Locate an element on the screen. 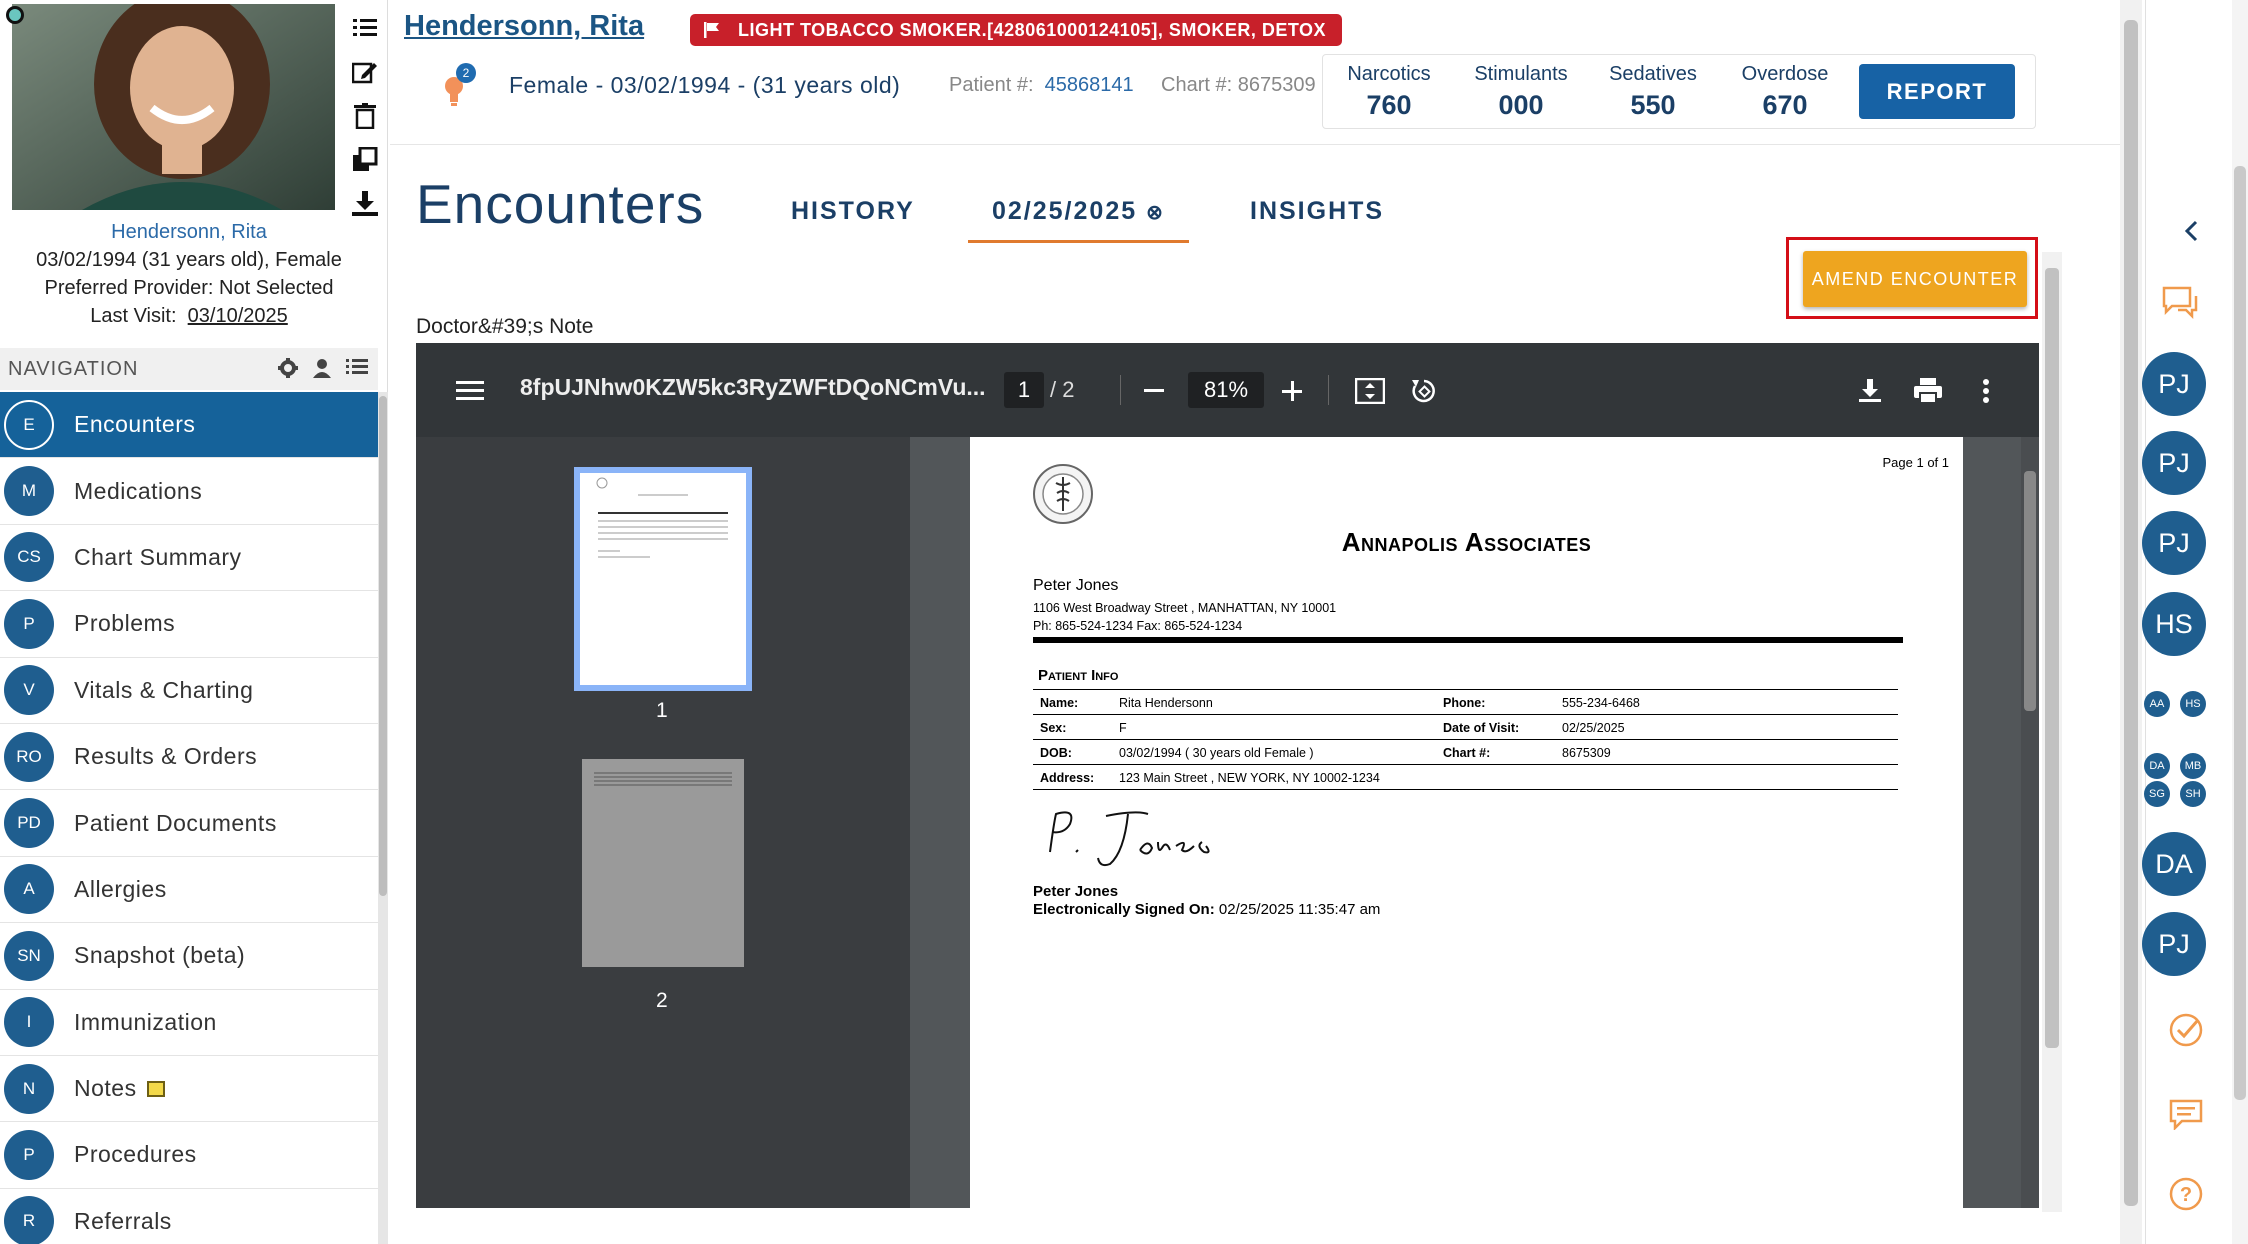  nav-item-vitals: V Vitals & Charting is located at coordinates (189, 691).